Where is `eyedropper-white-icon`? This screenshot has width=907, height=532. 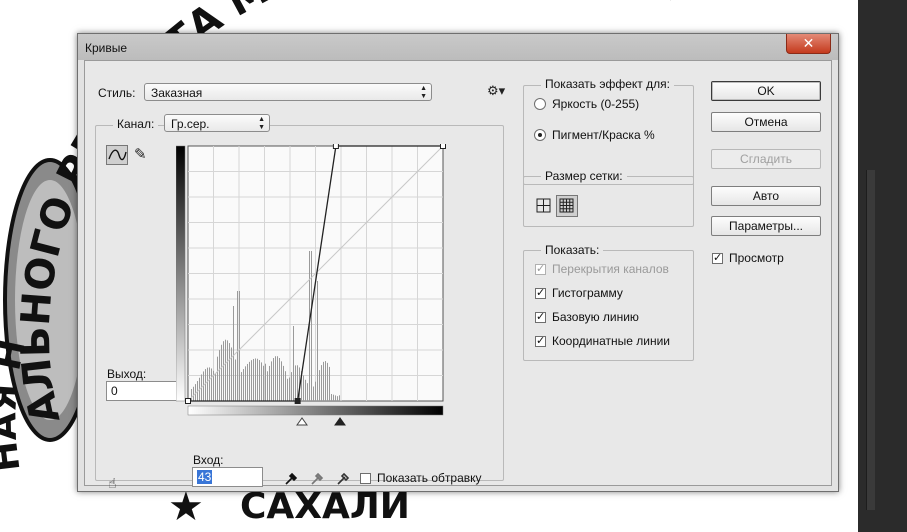
eyedropper-white-icon is located at coordinates (343, 479).